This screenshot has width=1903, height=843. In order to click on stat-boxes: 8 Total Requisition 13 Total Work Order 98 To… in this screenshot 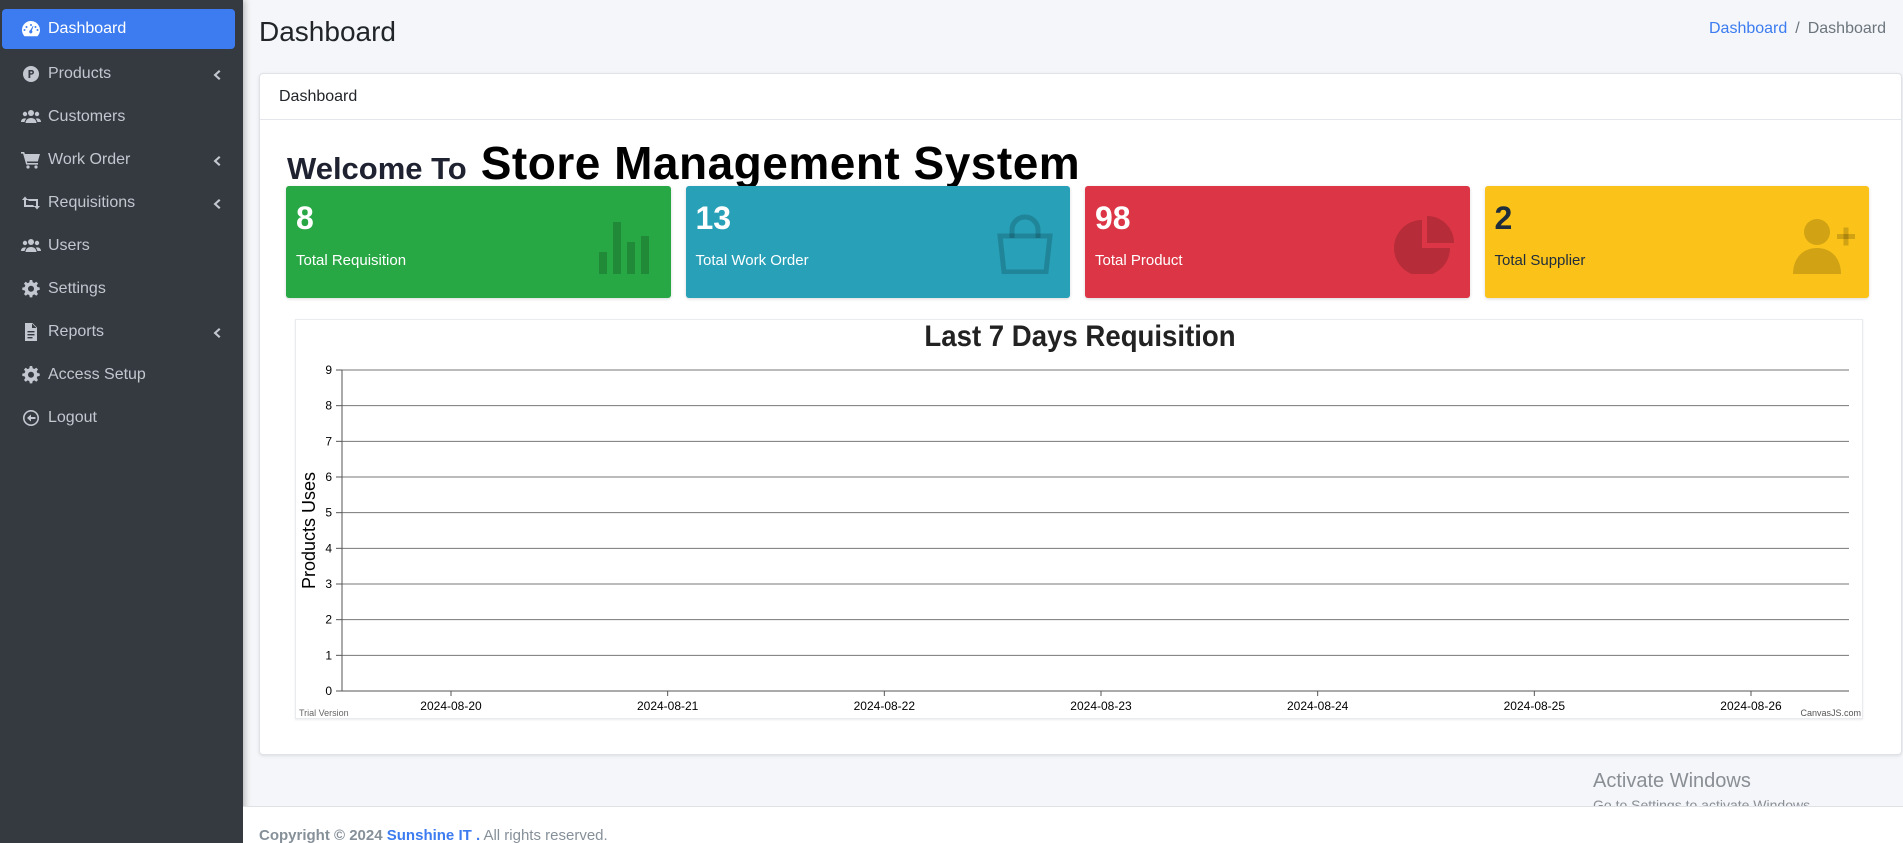, I will do `click(1077, 242)`.